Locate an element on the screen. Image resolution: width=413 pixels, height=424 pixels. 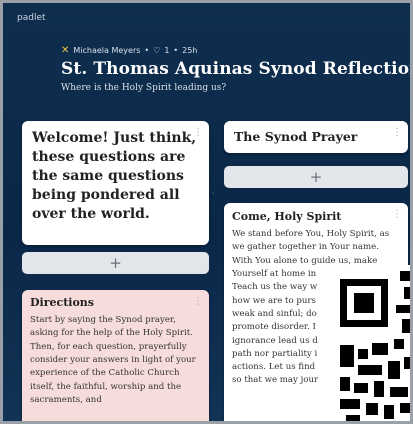
prayer-line: we gather together in Your name. is located at coordinates (305, 247).